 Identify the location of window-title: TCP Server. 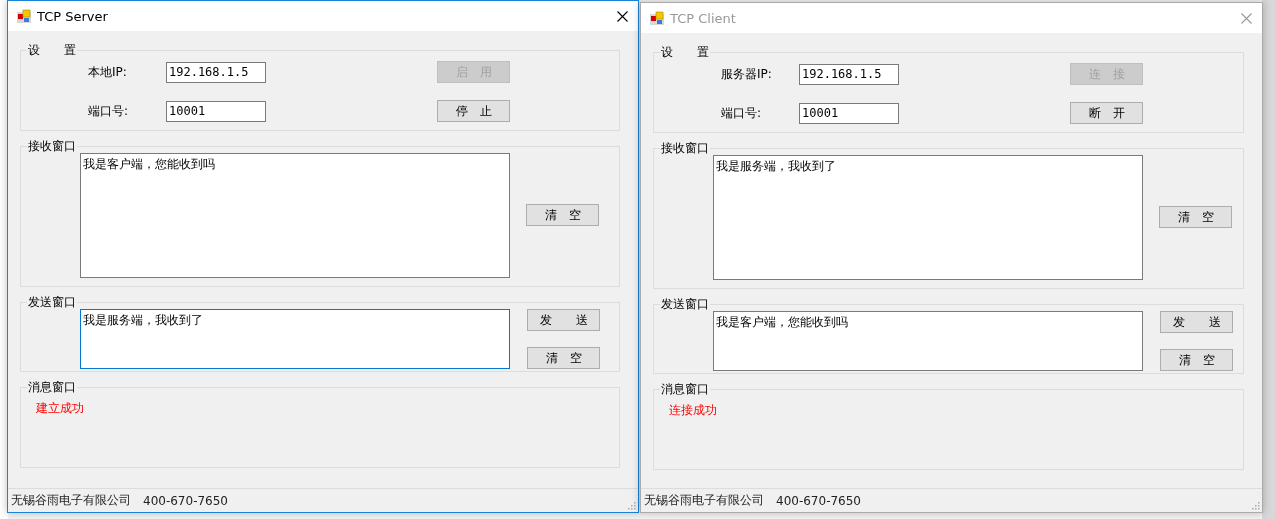
(73, 16).